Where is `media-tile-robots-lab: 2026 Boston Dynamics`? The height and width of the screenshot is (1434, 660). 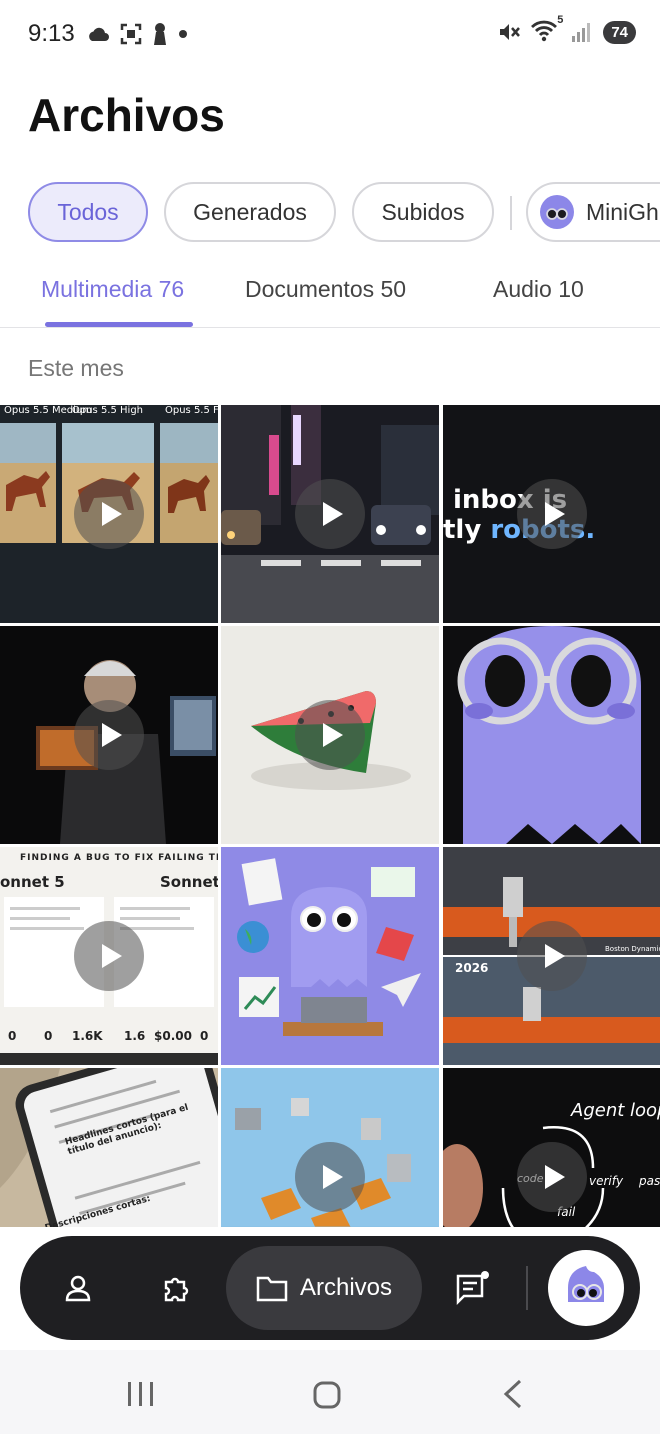
media-tile-robots-lab: 2026 Boston Dynamics is located at coordinates (551, 956).